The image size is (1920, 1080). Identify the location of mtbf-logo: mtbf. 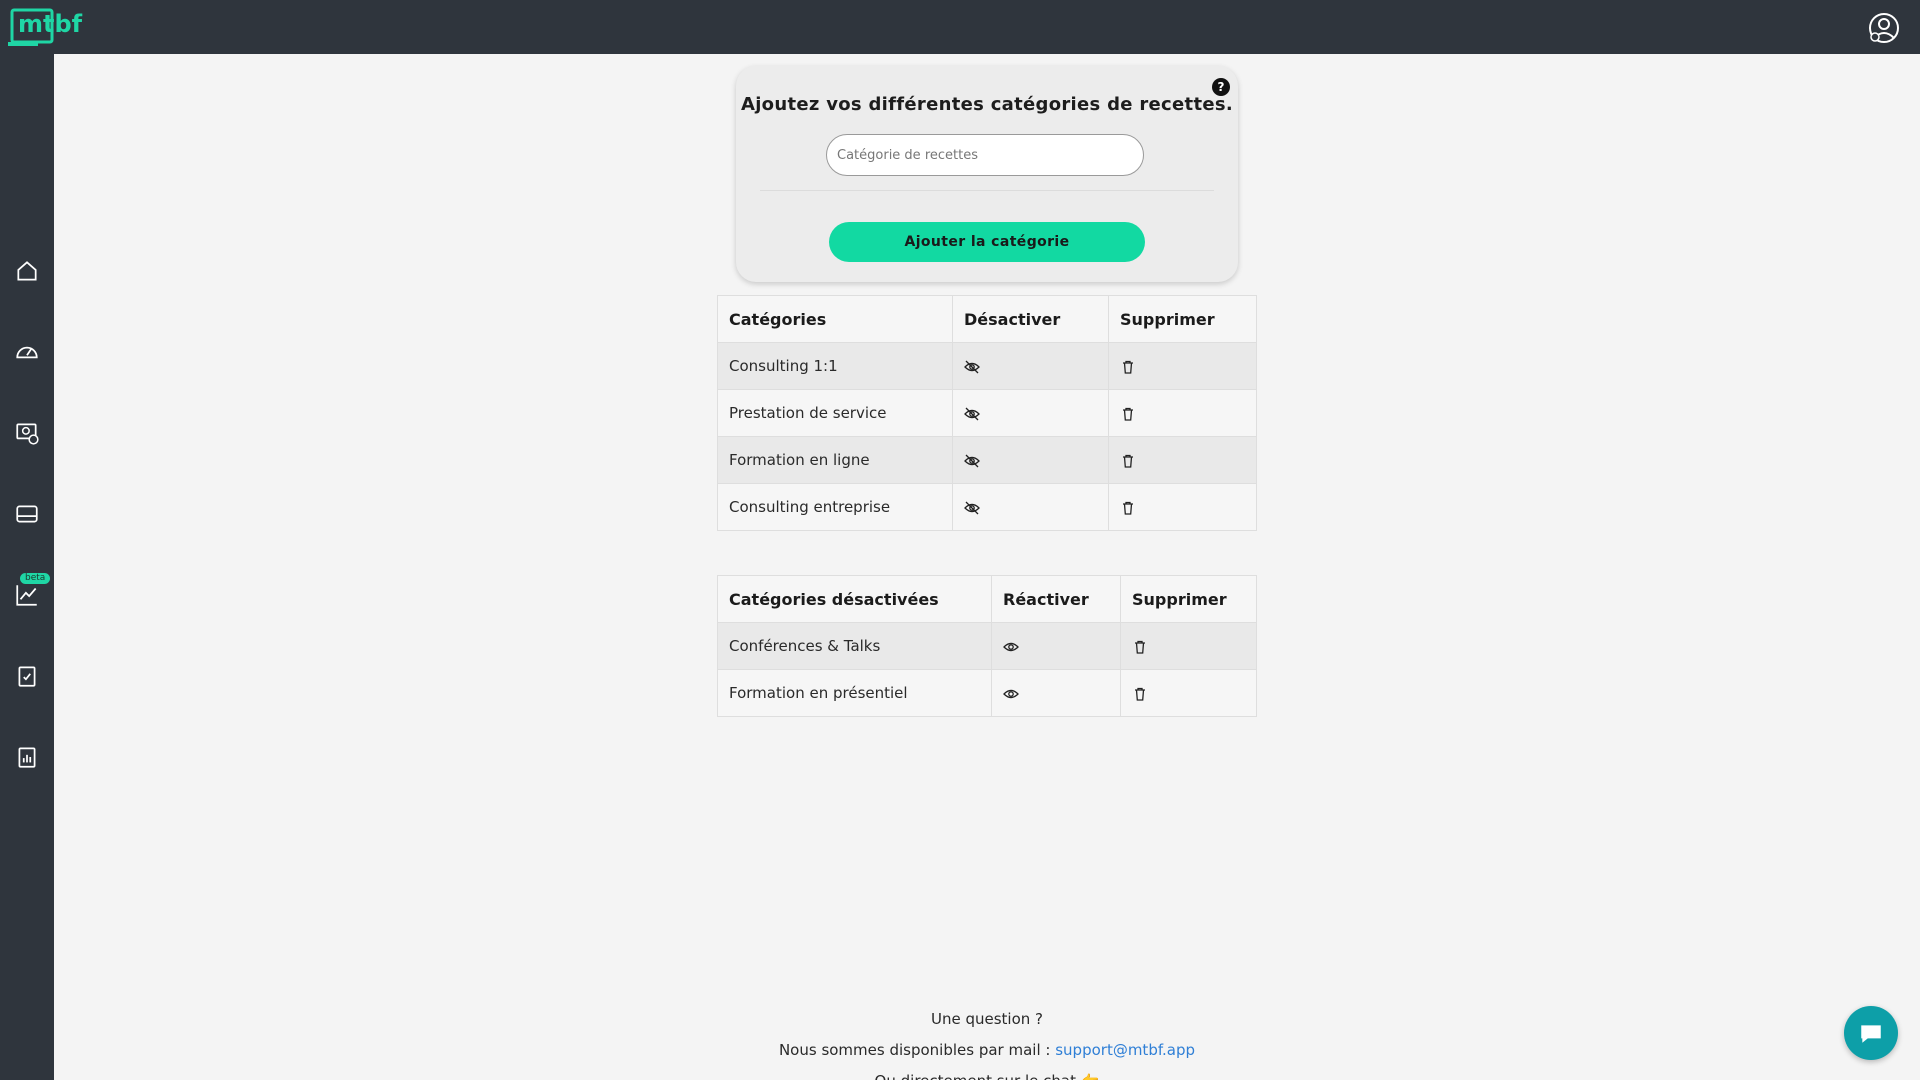
(46, 27).